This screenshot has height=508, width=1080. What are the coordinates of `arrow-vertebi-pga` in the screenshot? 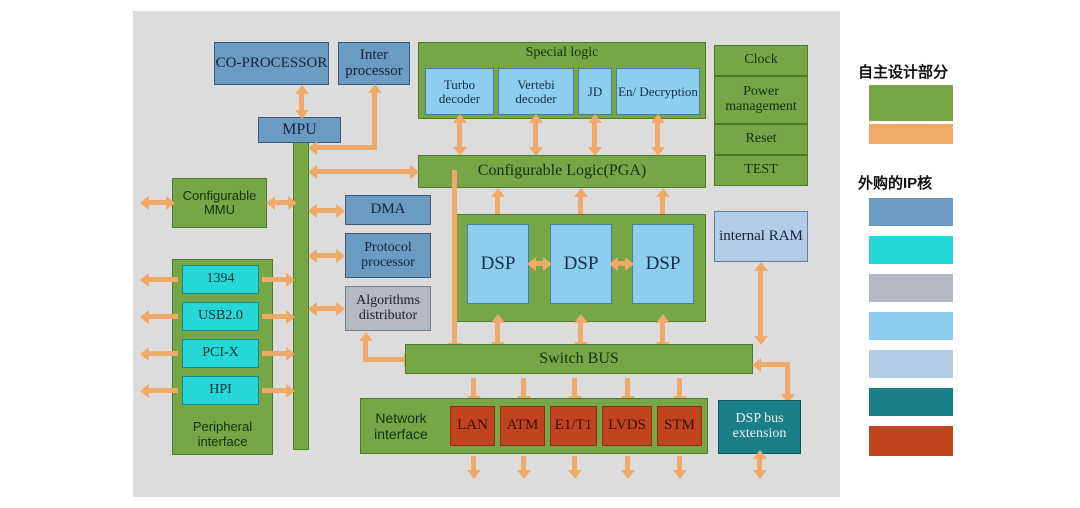 It's located at (535, 135).